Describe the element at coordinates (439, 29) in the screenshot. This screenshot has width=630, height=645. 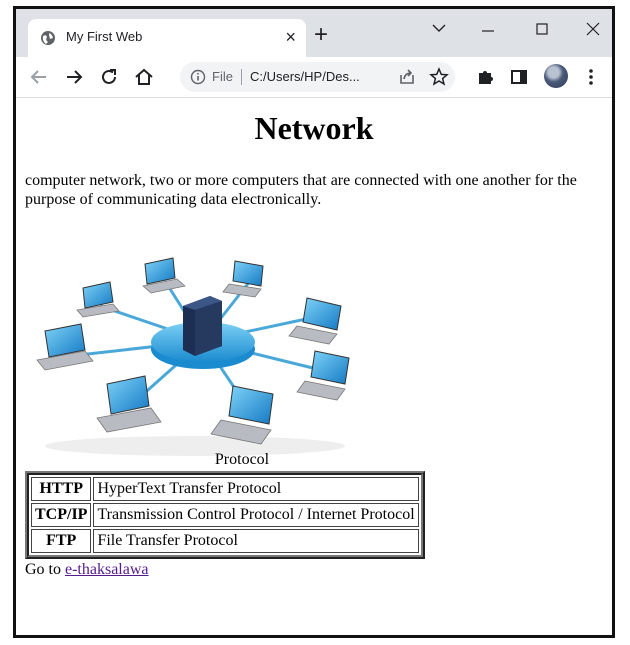
I see `tab-search-icon` at that location.